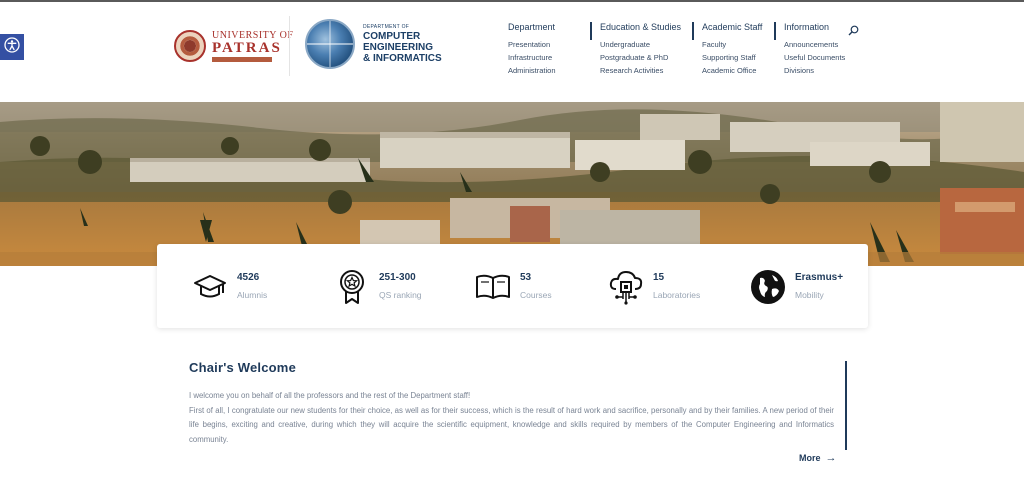 The image size is (1024, 487). Describe the element at coordinates (831, 458) in the screenshot. I see `arrow-right-icon: →` at that location.